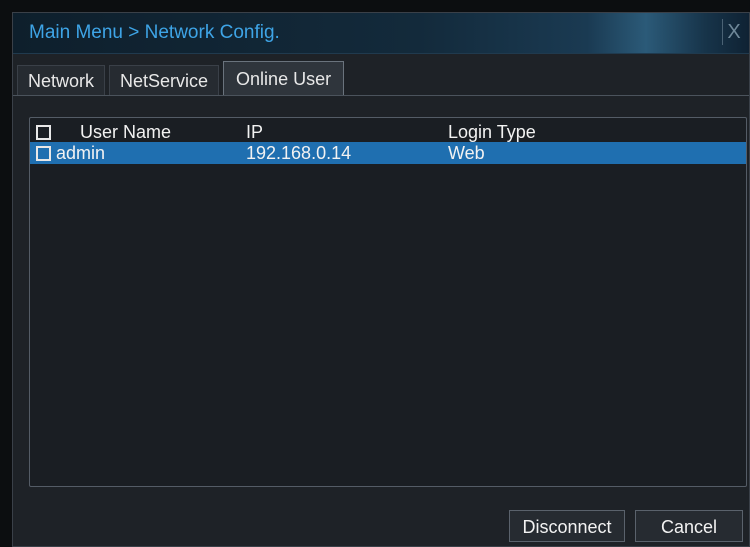  What do you see at coordinates (733, 32) in the screenshot?
I see `close-icon: X` at bounding box center [733, 32].